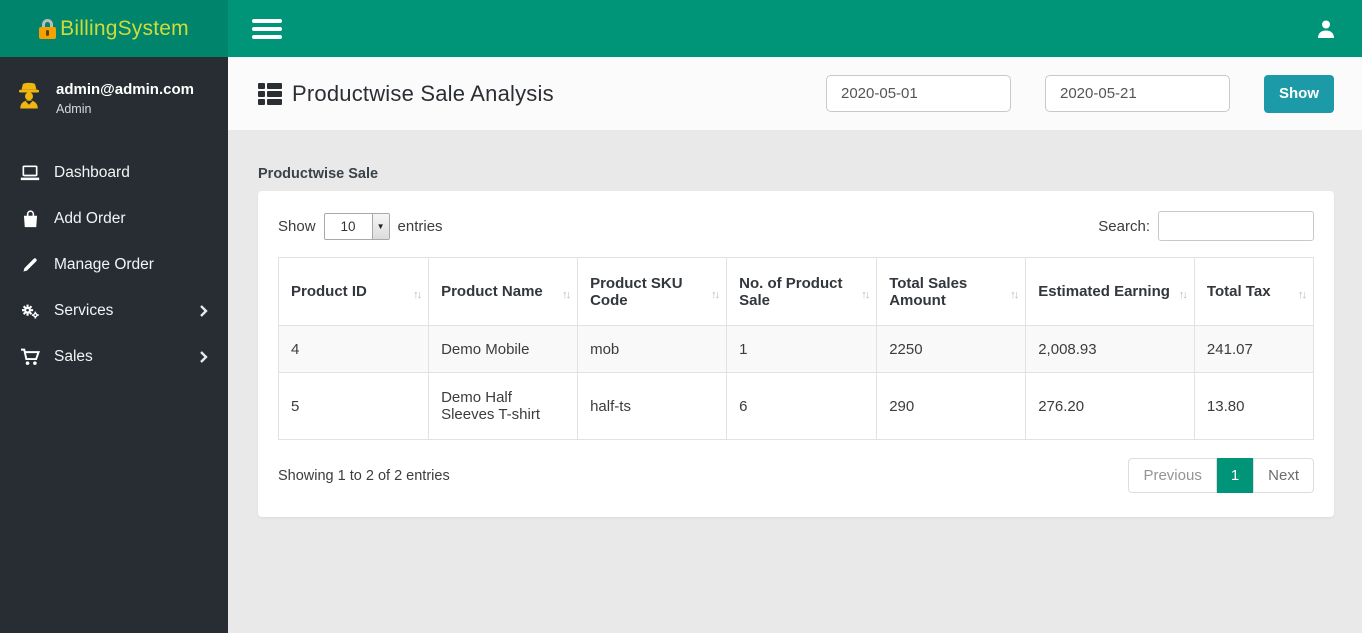 Image resolution: width=1362 pixels, height=633 pixels. What do you see at coordinates (951, 349) in the screenshot?
I see `cell-total-sales-amount: 2250` at bounding box center [951, 349].